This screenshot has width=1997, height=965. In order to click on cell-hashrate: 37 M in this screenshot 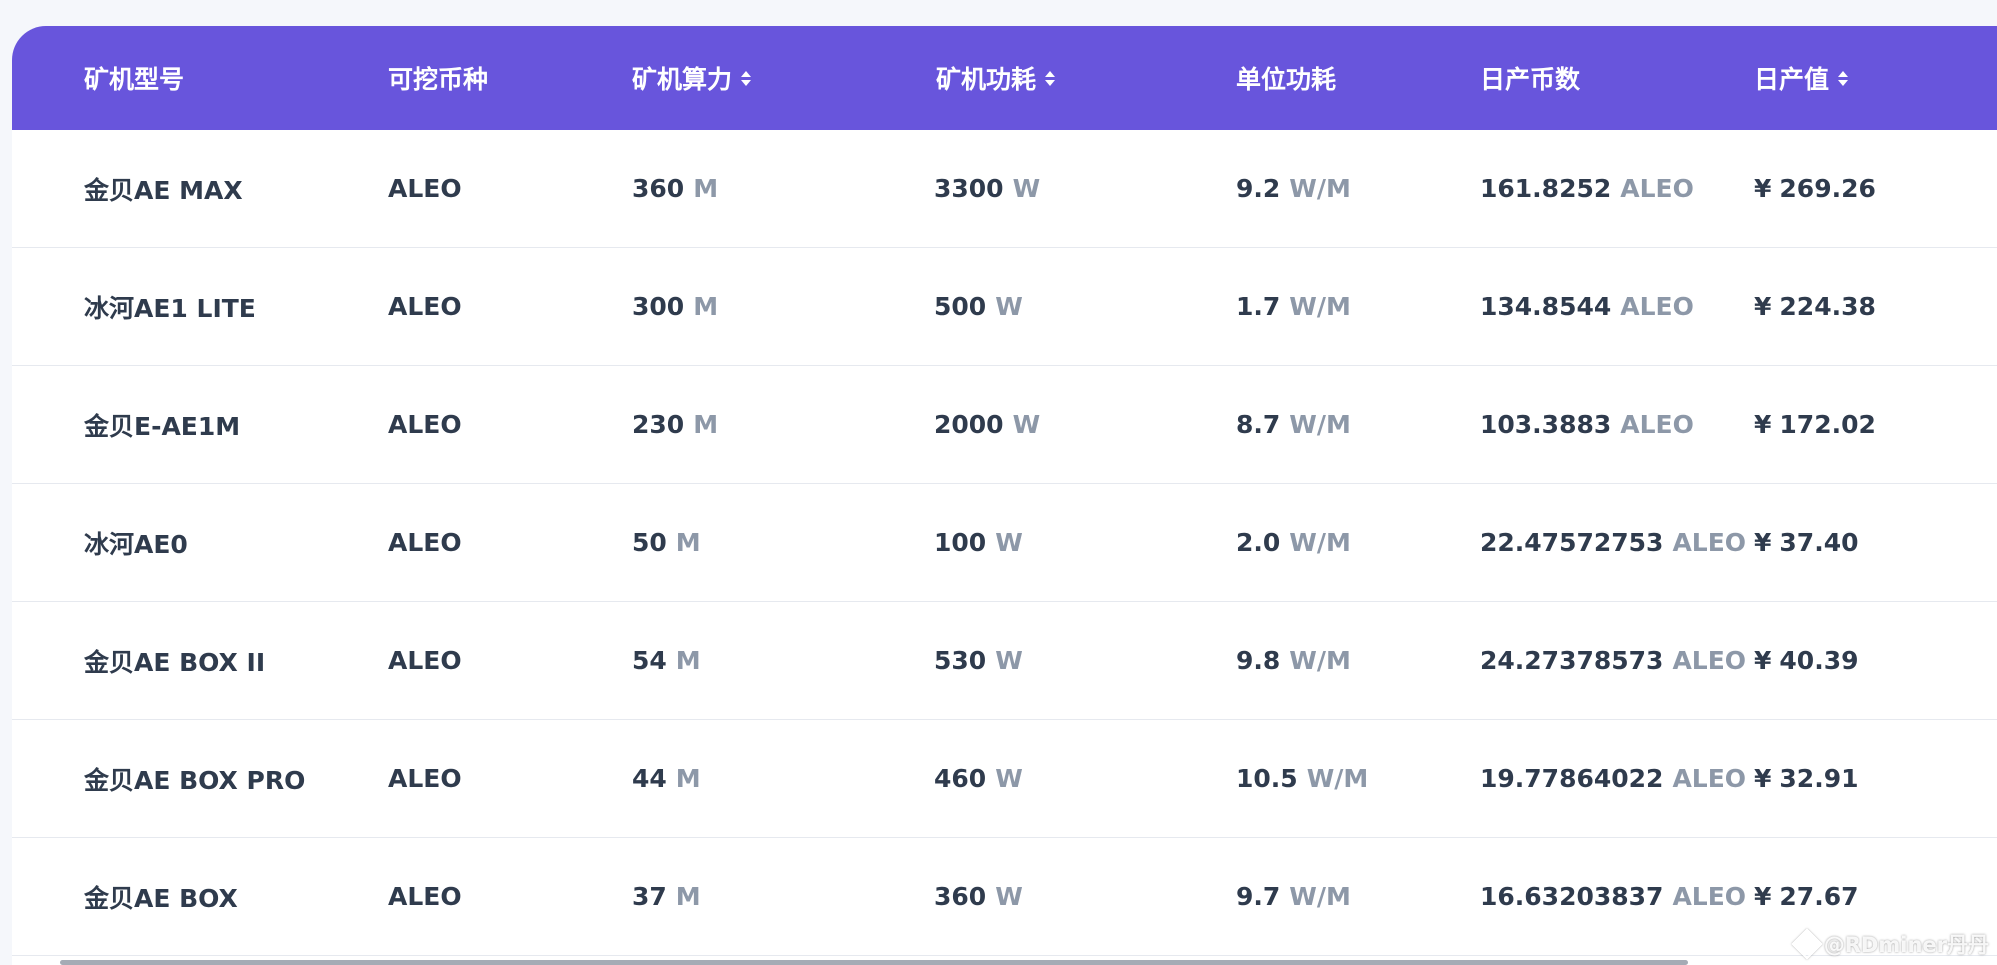, I will do `click(666, 896)`.